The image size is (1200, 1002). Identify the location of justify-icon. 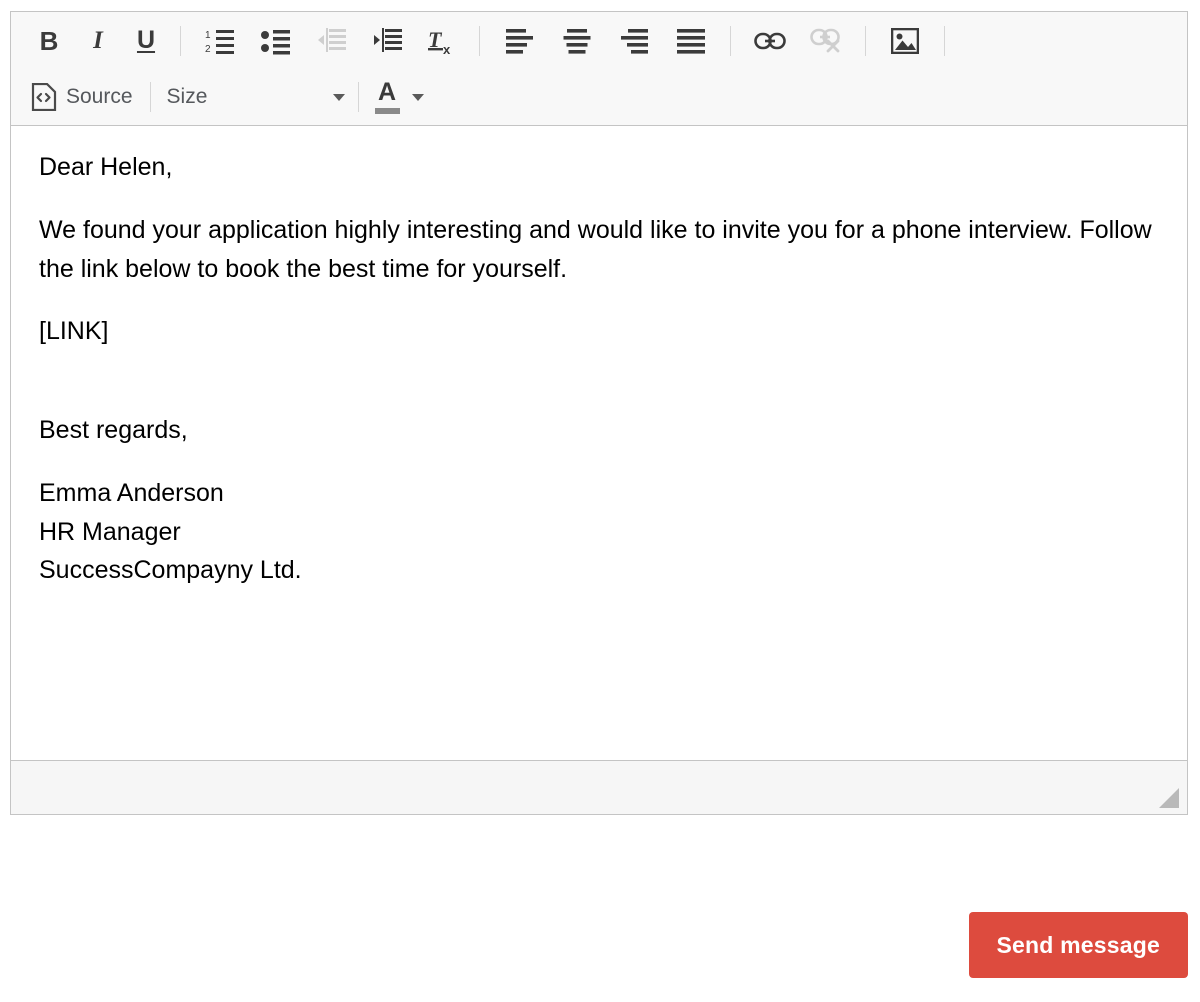
(690, 41).